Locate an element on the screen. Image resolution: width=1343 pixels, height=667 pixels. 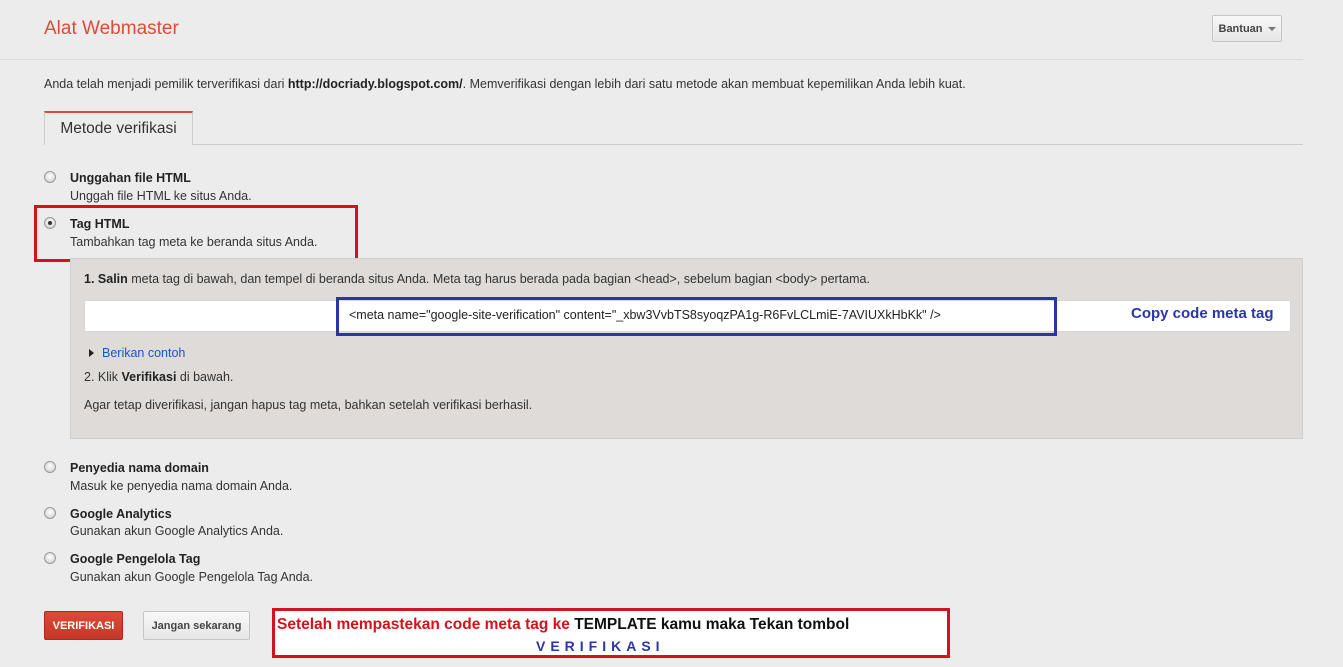
step-1-bold: Salin is located at coordinates (112, 279).